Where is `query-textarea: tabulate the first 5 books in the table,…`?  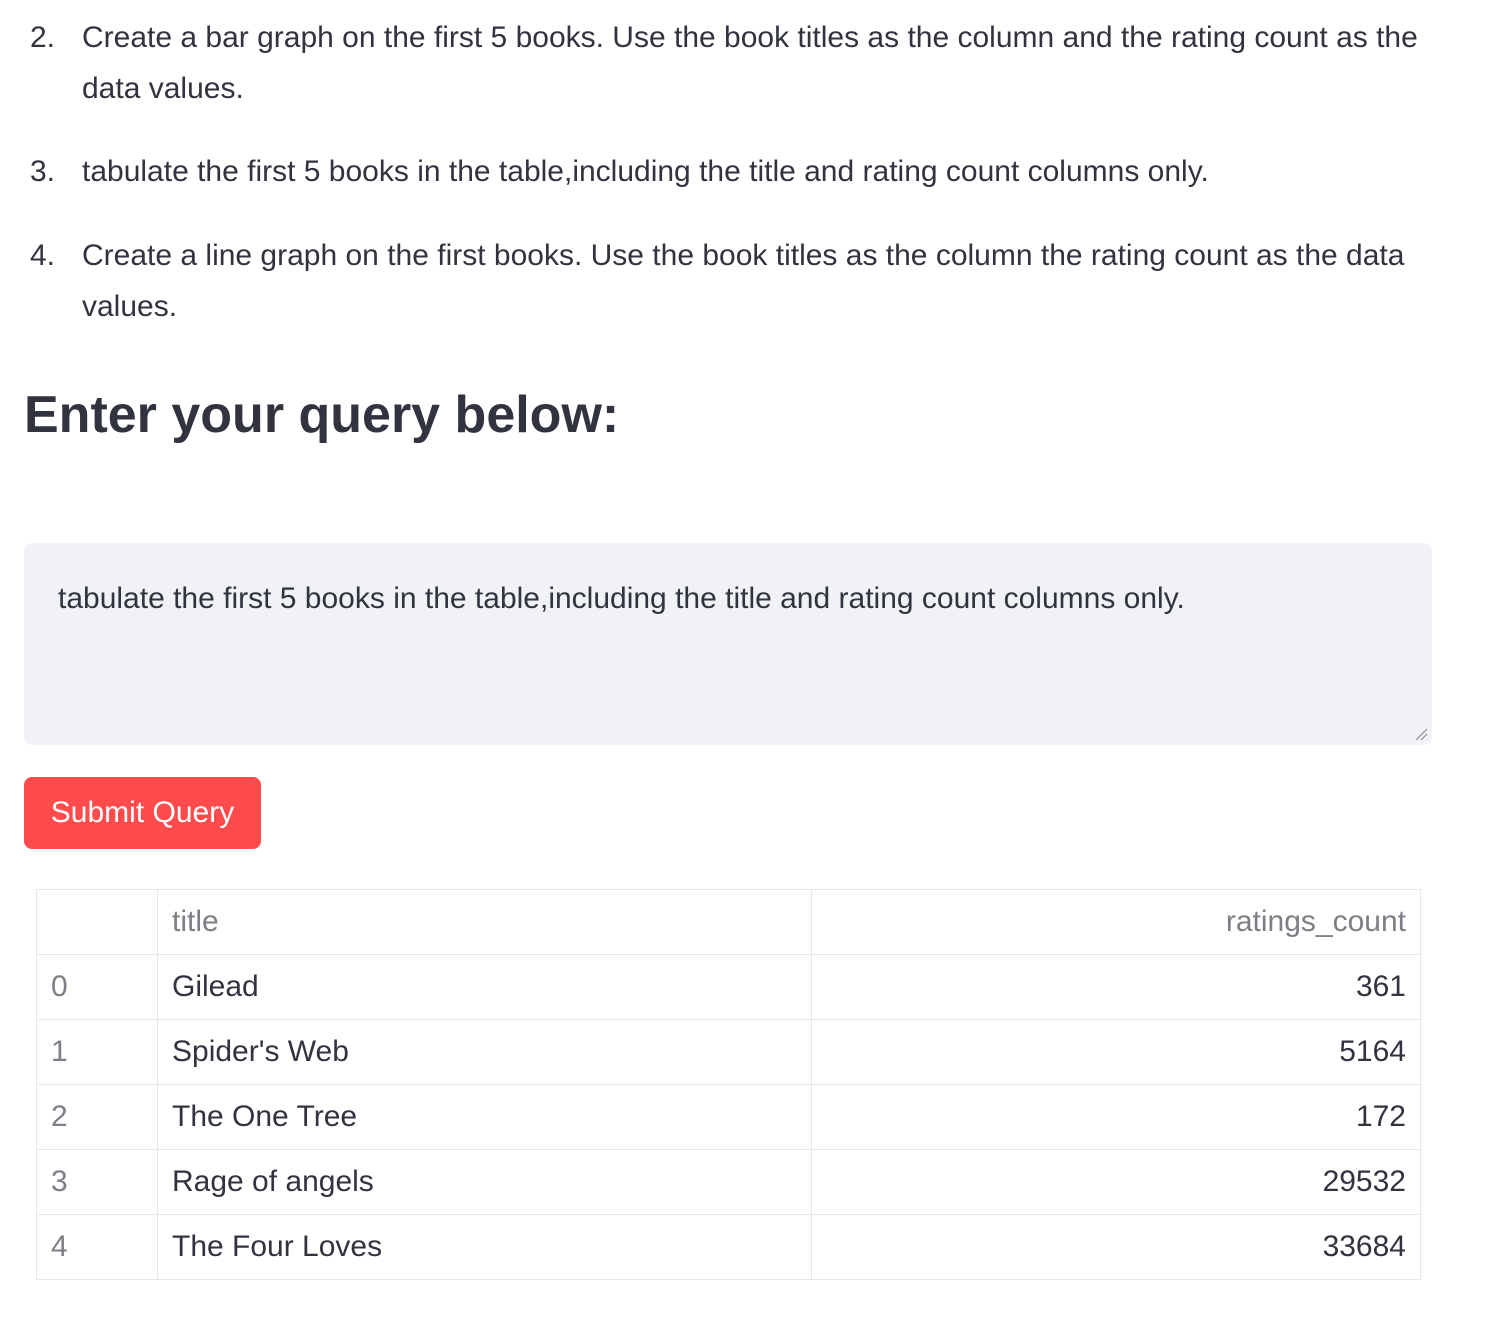
query-textarea: tabulate the first 5 books in the table,… is located at coordinates (728, 644).